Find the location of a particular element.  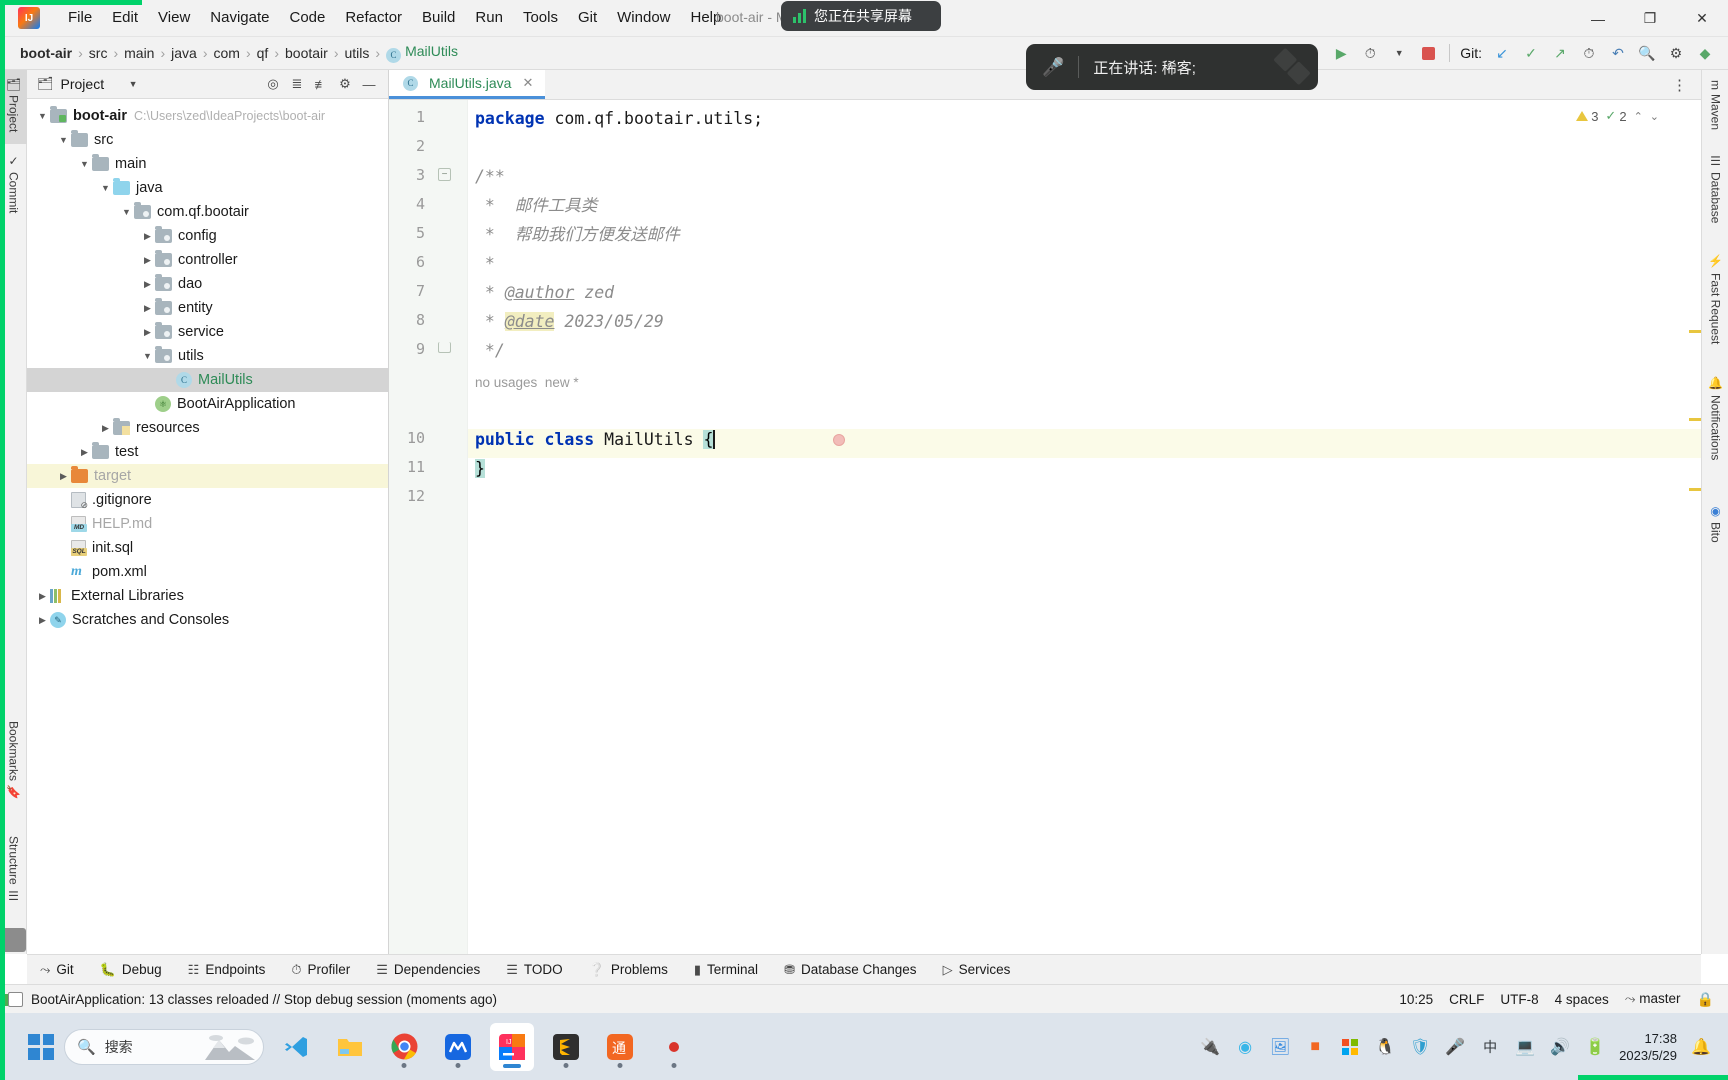

taskbar-app-redspot is located at coordinates (674, 1047).